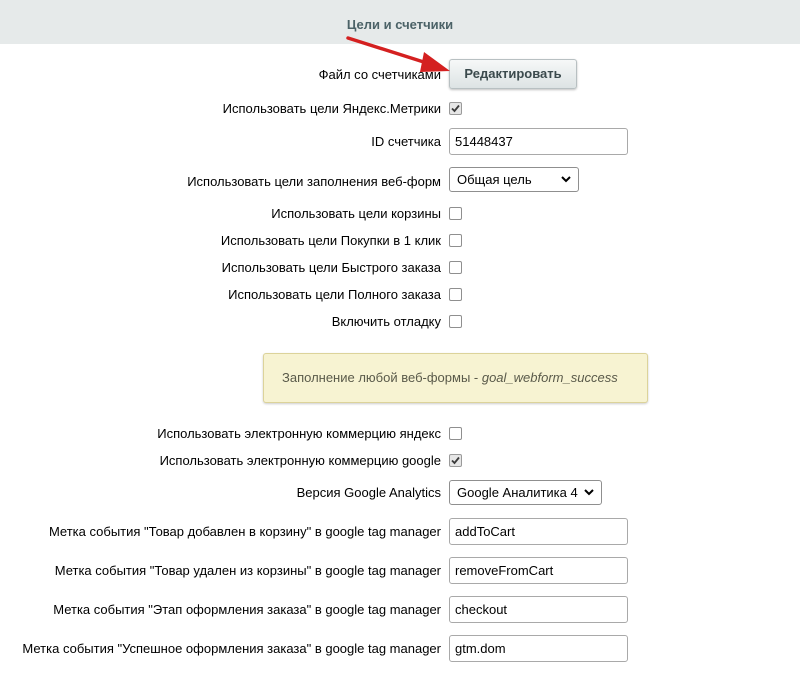  What do you see at coordinates (314, 181) in the screenshot?
I see `webform-goals-label: Использовать цели заполнения веб-форм` at bounding box center [314, 181].